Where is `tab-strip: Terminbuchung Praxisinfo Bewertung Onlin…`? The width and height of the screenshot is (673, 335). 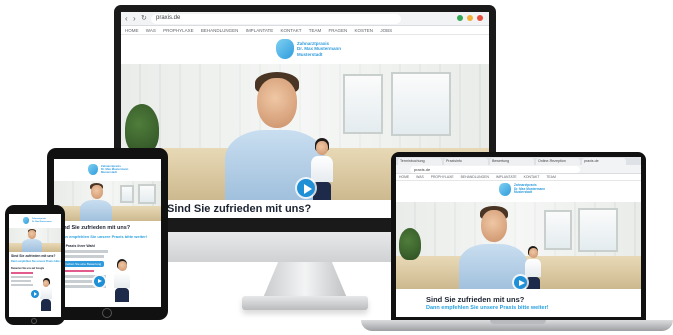 tab-strip: Terminbuchung Praxisinfo Bewertung Onlin… is located at coordinates (518, 161).